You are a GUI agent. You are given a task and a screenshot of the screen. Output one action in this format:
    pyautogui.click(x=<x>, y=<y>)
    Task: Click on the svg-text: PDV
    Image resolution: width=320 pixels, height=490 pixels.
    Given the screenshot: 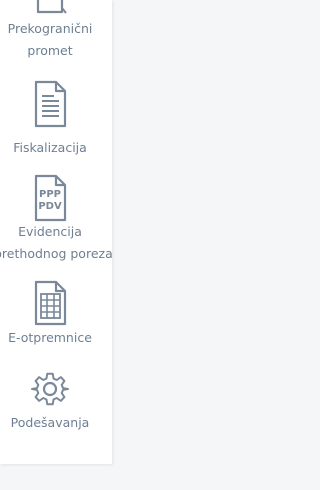 What is the action you would take?
    pyautogui.click(x=50, y=206)
    